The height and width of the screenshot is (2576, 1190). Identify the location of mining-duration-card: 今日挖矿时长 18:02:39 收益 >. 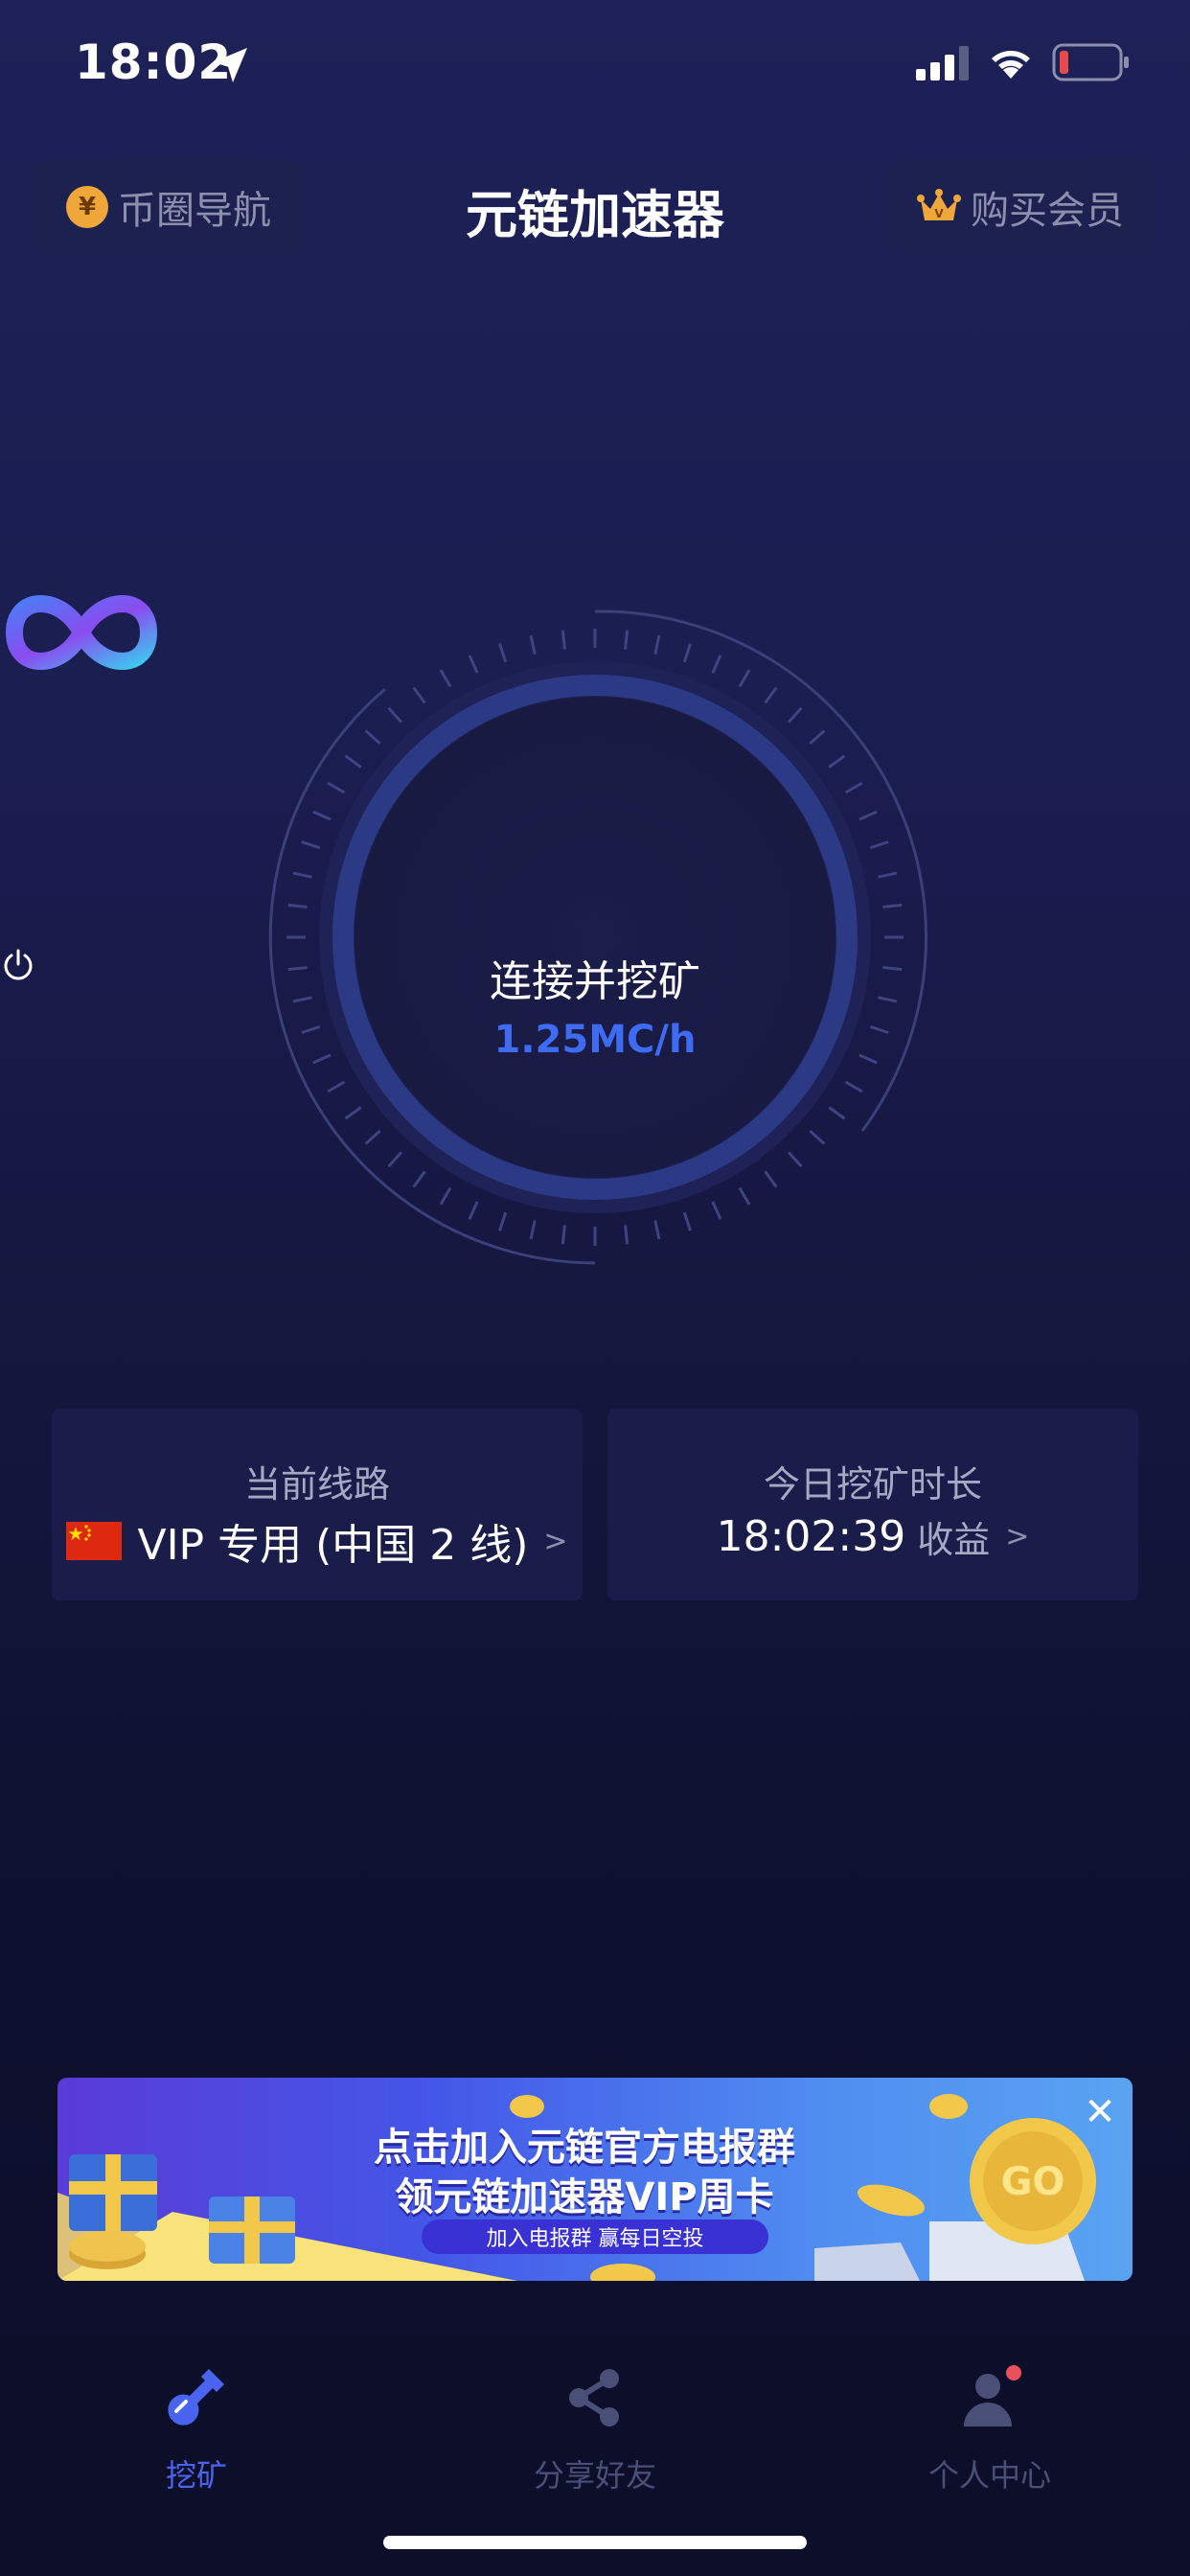
(873, 1504).